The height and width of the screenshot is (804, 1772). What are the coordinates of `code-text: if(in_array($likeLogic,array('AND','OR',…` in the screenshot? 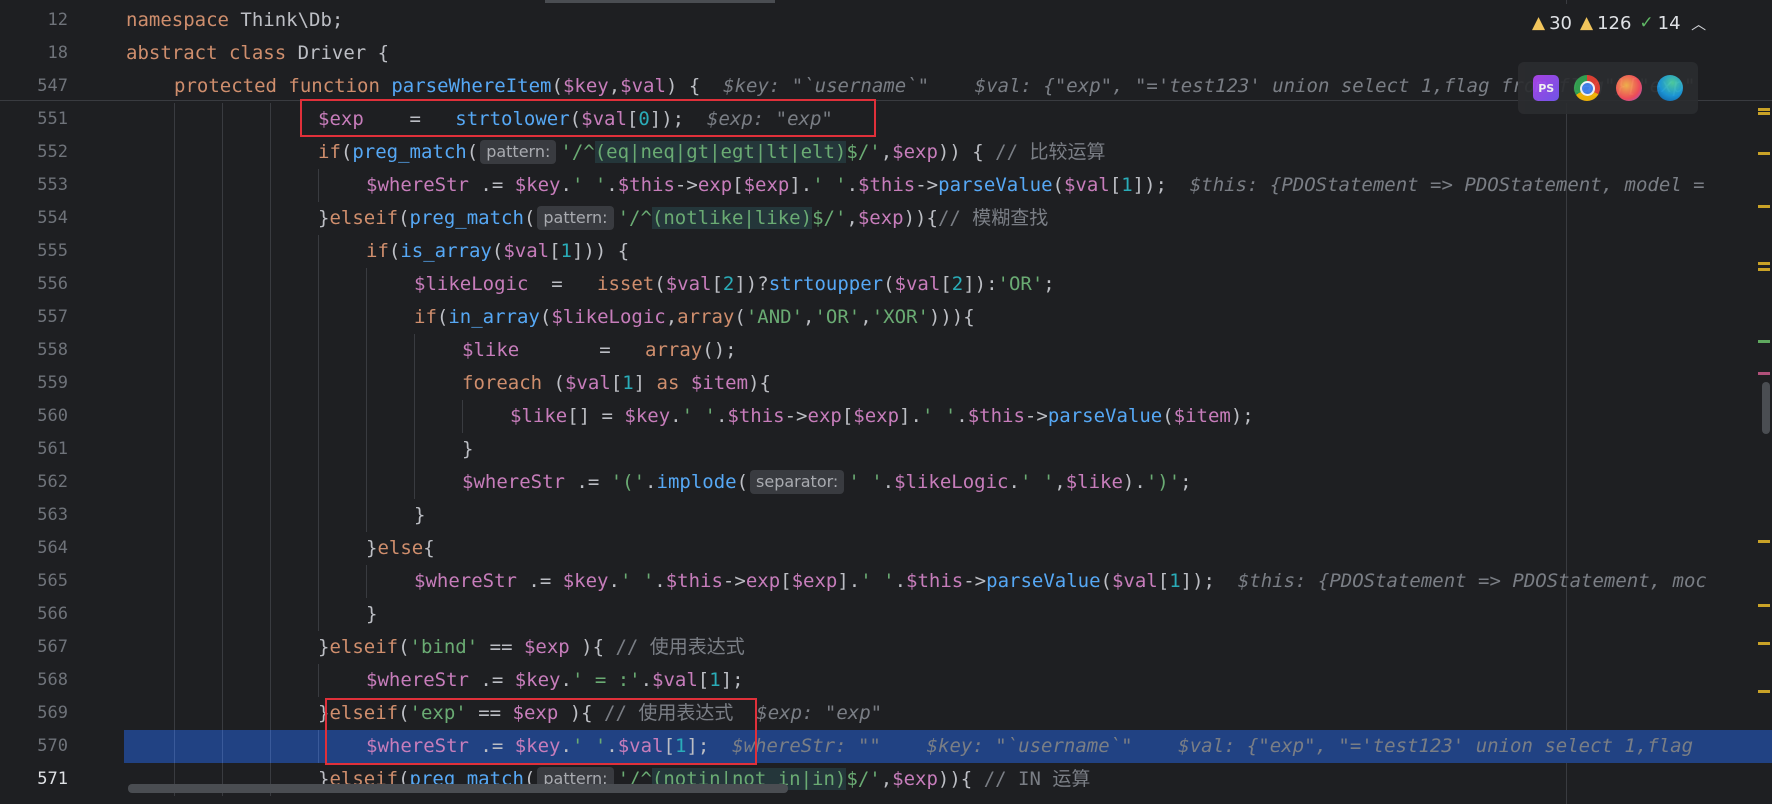 It's located at (694, 317).